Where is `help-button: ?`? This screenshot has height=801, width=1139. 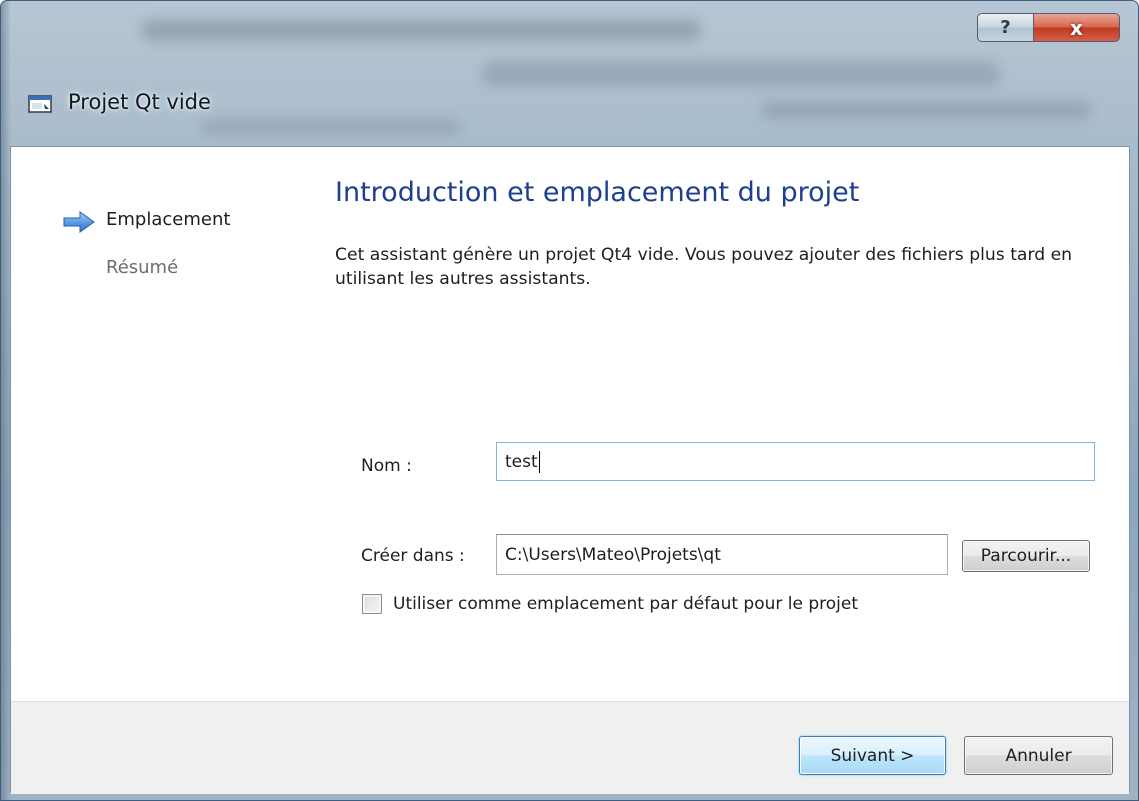 help-button: ? is located at coordinates (1005, 27).